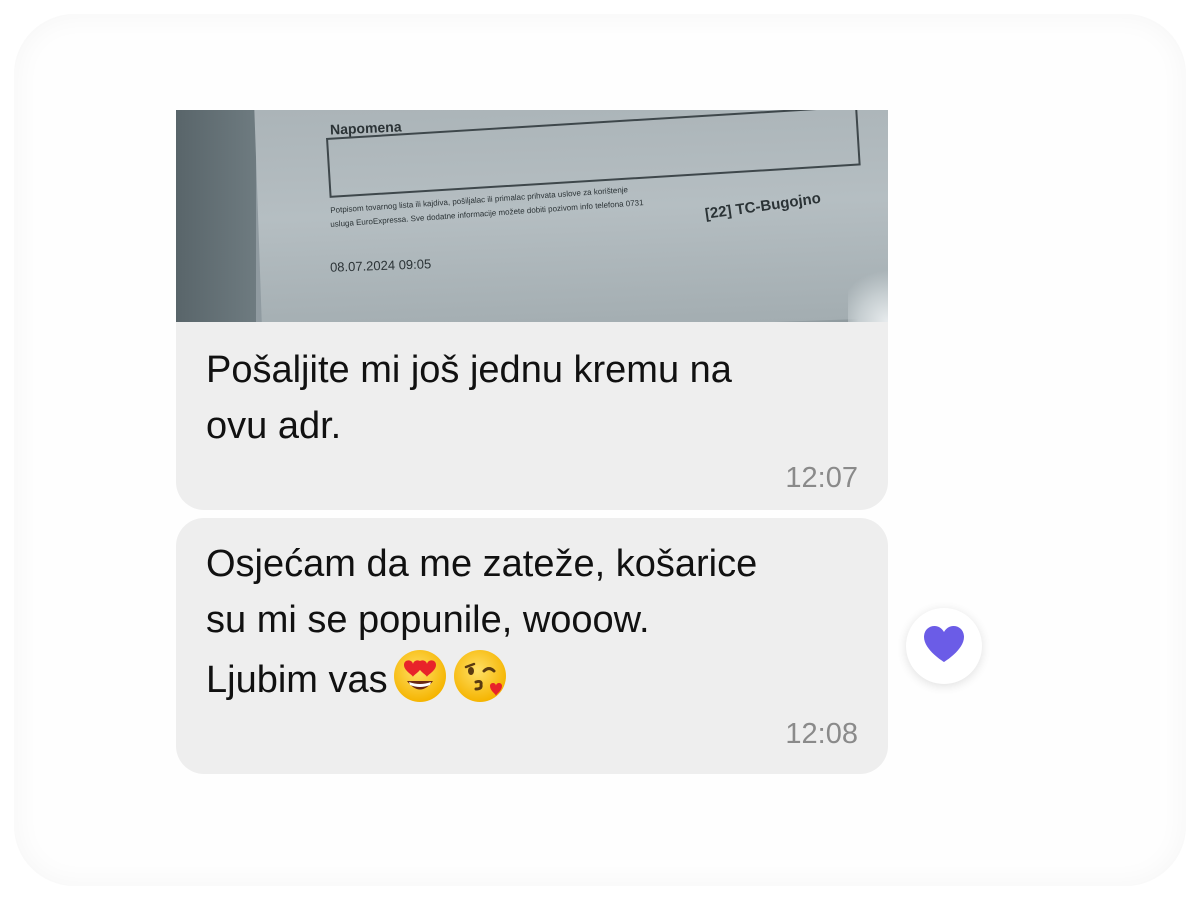 The width and height of the screenshot is (1200, 900). I want to click on kissing-heart-emoji, so click(480, 676).